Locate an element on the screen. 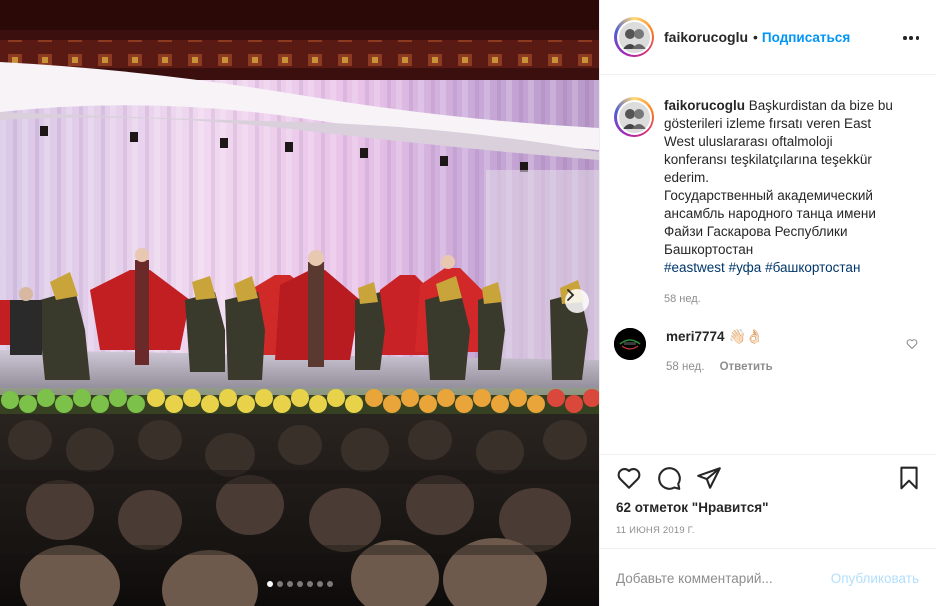 This screenshot has width=936, height=606. share-button is located at coordinates (709, 478).